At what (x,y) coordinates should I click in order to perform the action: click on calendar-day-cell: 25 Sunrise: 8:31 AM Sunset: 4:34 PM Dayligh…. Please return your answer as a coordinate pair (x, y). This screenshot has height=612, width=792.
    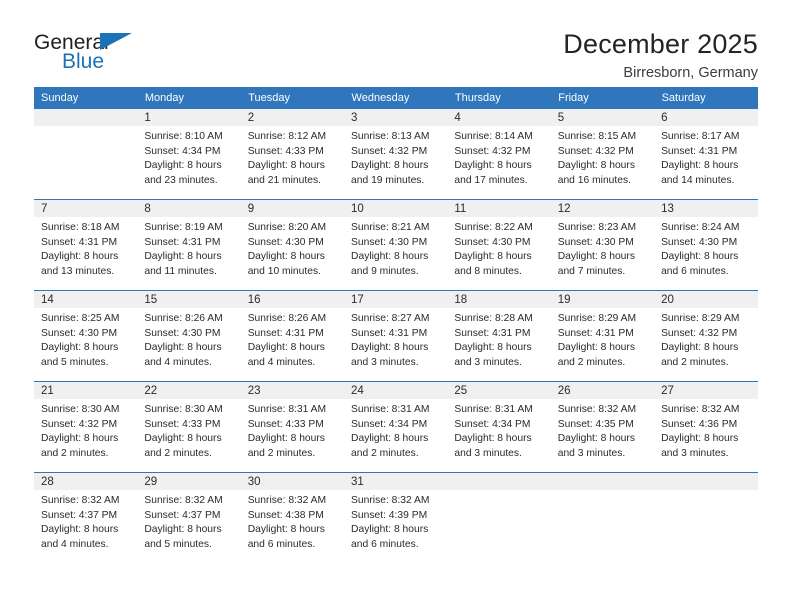
    Looking at the image, I should click on (499, 427).